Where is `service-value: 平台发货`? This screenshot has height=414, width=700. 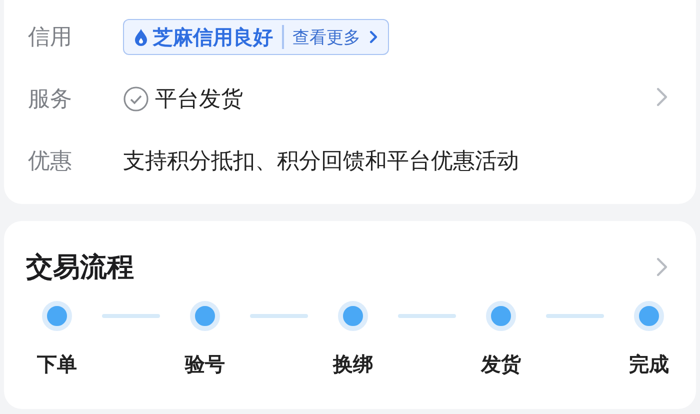 service-value: 平台发货 is located at coordinates (199, 100).